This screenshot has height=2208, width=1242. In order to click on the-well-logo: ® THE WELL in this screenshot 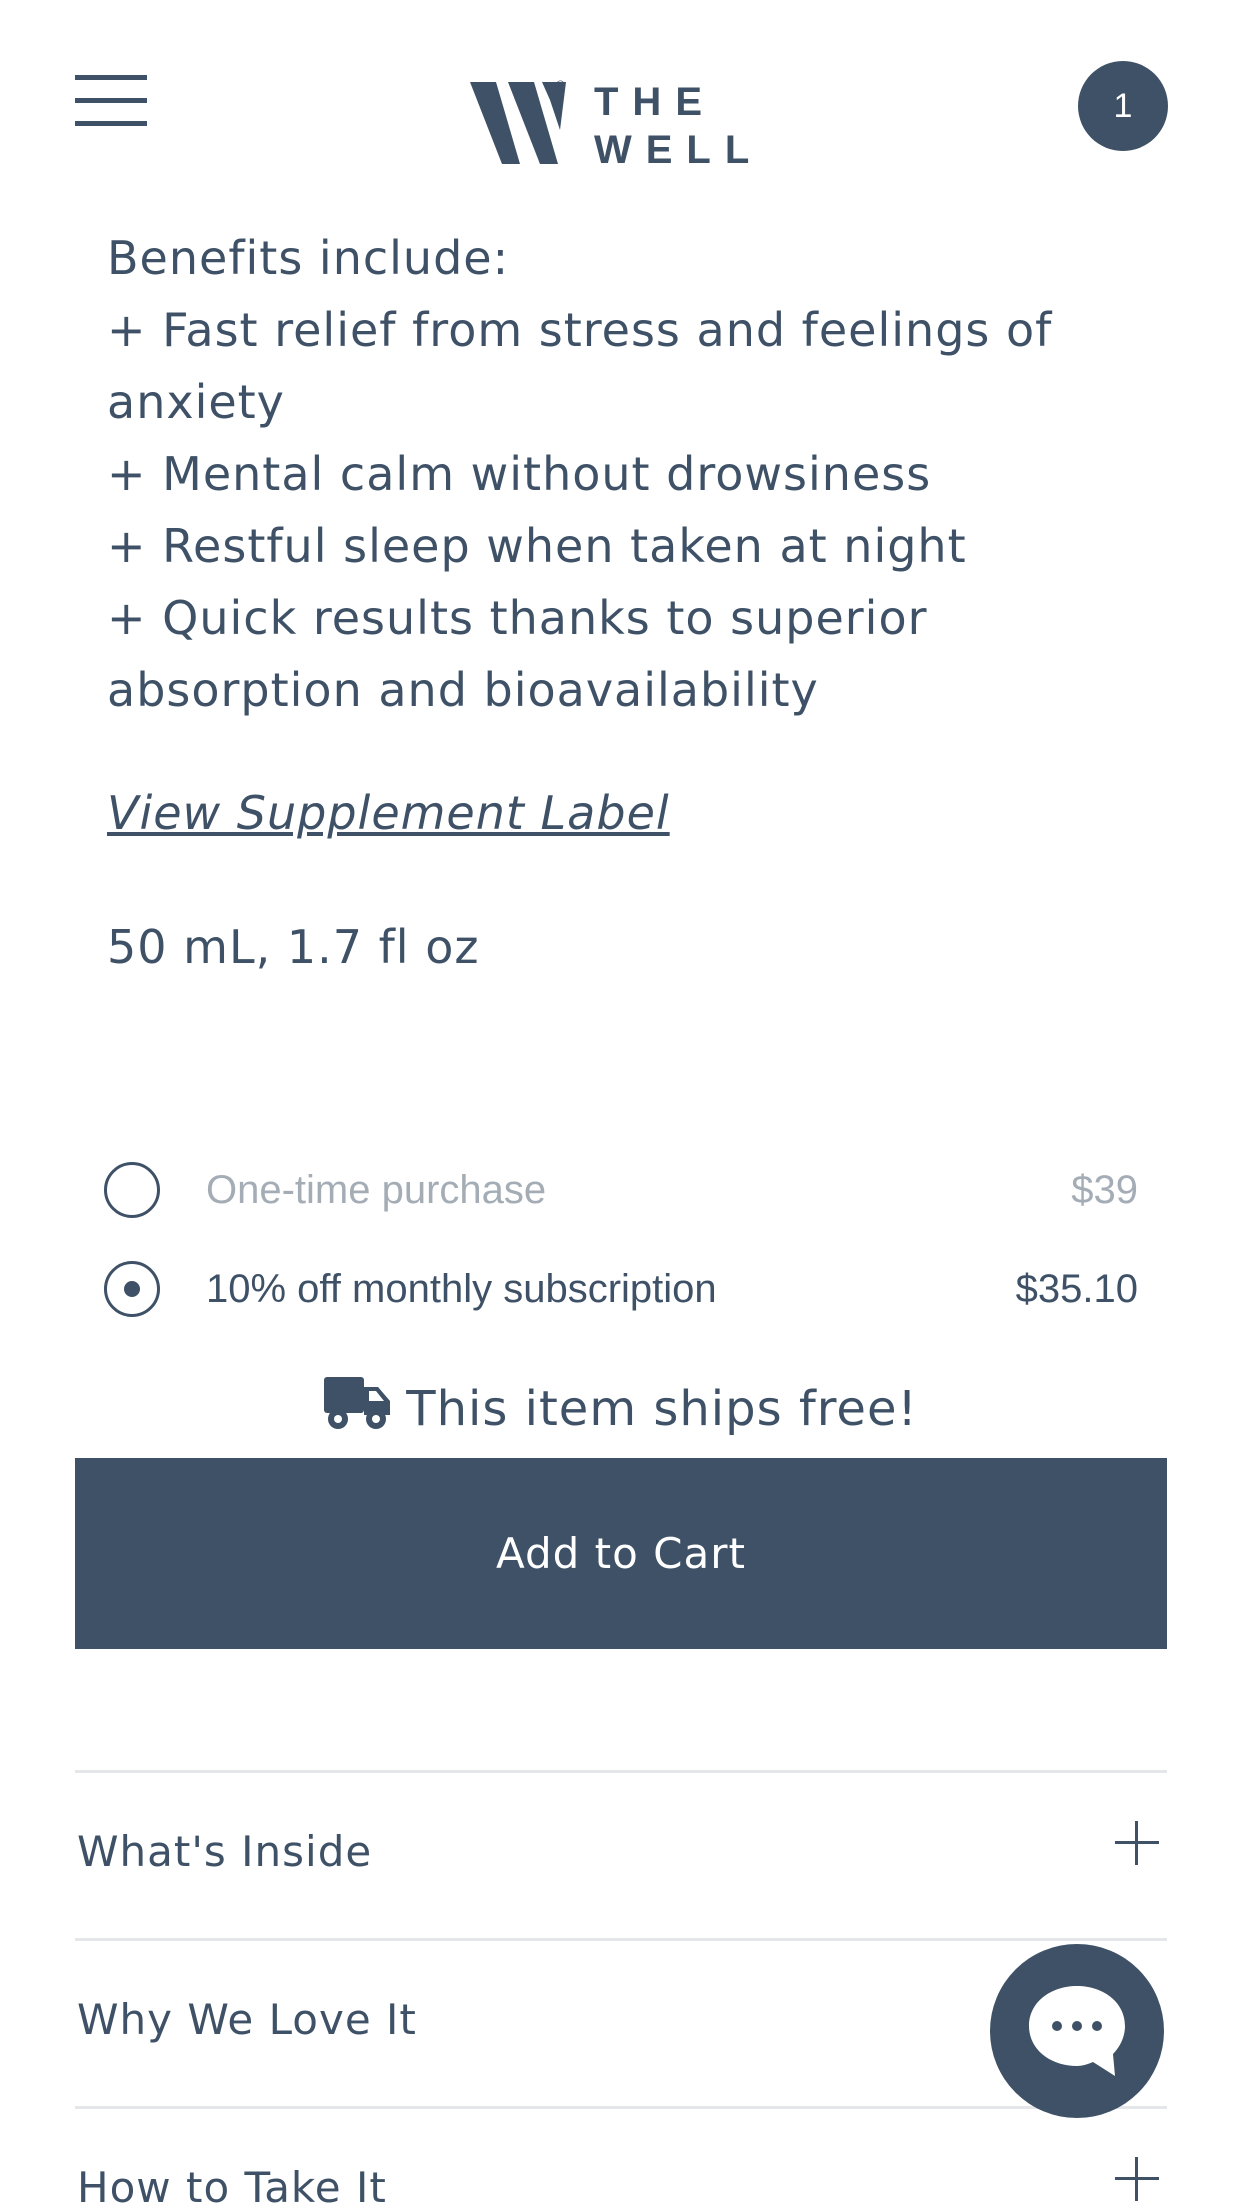, I will do `click(615, 126)`.